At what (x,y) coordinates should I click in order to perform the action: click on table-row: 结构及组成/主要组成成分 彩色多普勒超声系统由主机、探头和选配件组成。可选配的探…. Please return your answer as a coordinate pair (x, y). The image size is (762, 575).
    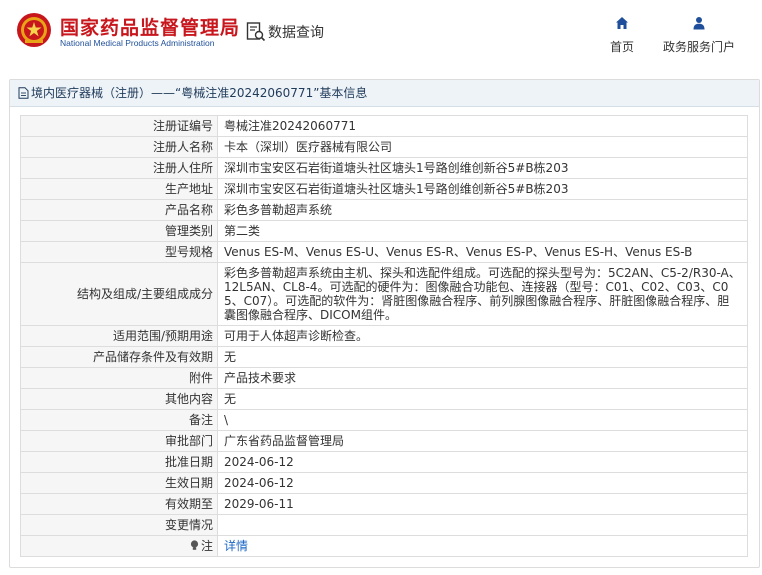
    Looking at the image, I should click on (384, 294).